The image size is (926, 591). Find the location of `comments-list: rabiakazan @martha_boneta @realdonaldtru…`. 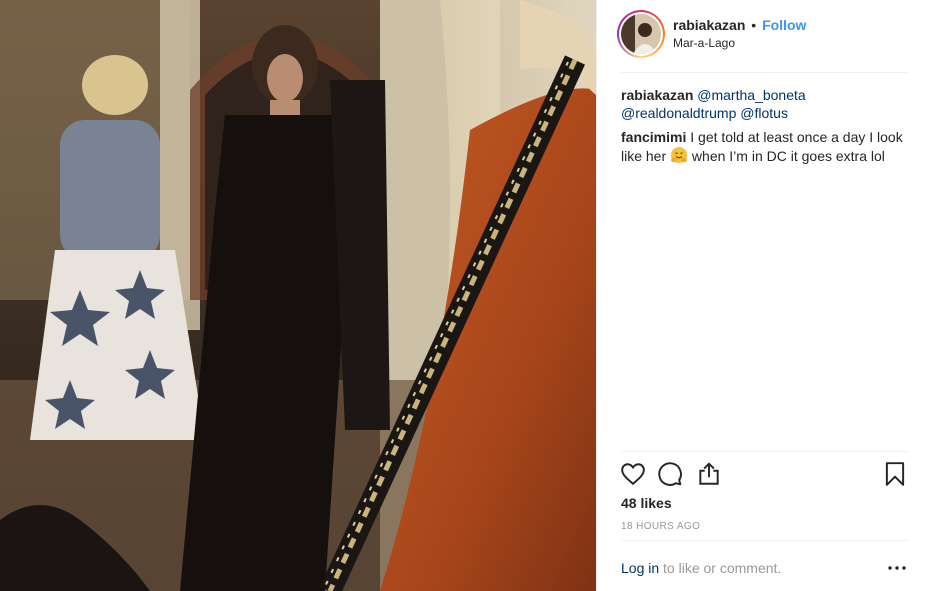

comments-list: rabiakazan @martha_boneta @realdonaldtru… is located at coordinates (767, 128).